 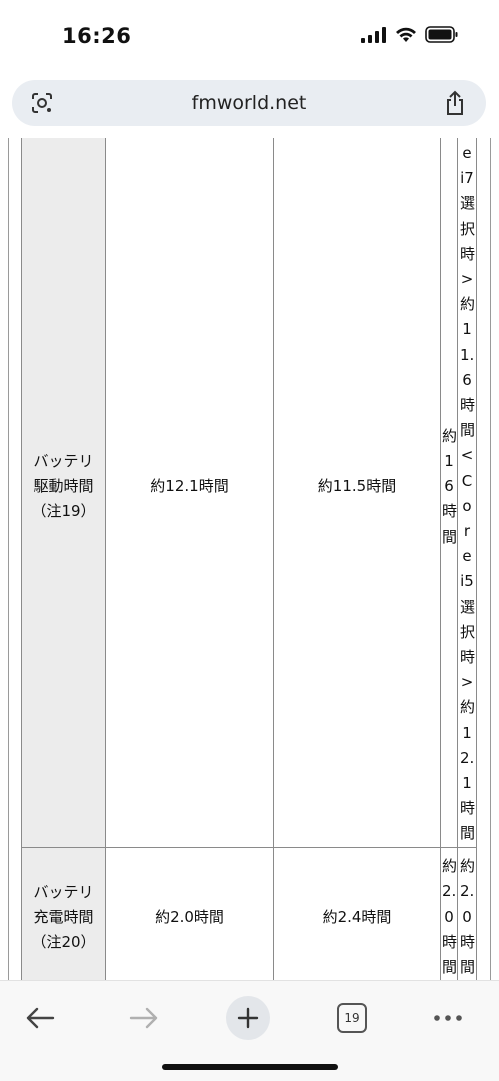 What do you see at coordinates (63, 511) in the screenshot?
I see `header-line: （注19）` at bounding box center [63, 511].